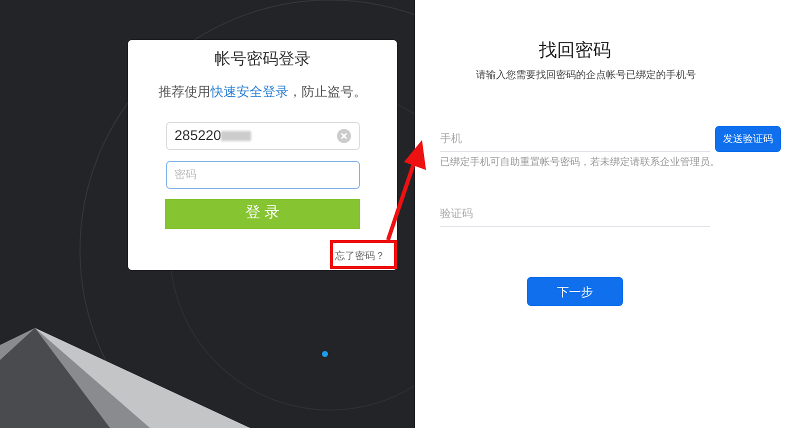 Image resolution: width=800 pixels, height=428 pixels. I want to click on next-button: 下一步, so click(575, 291).